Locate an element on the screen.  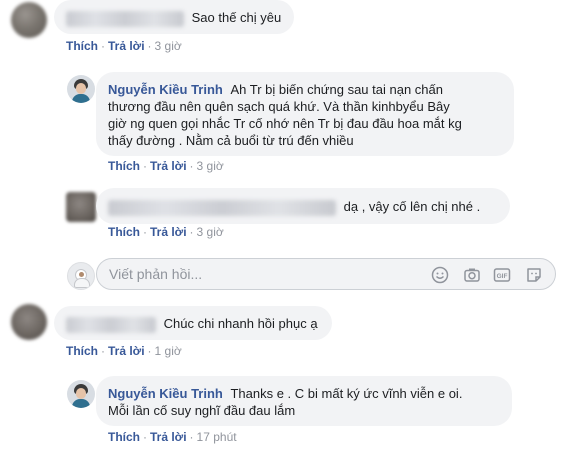
camera-icon is located at coordinates (472, 275).